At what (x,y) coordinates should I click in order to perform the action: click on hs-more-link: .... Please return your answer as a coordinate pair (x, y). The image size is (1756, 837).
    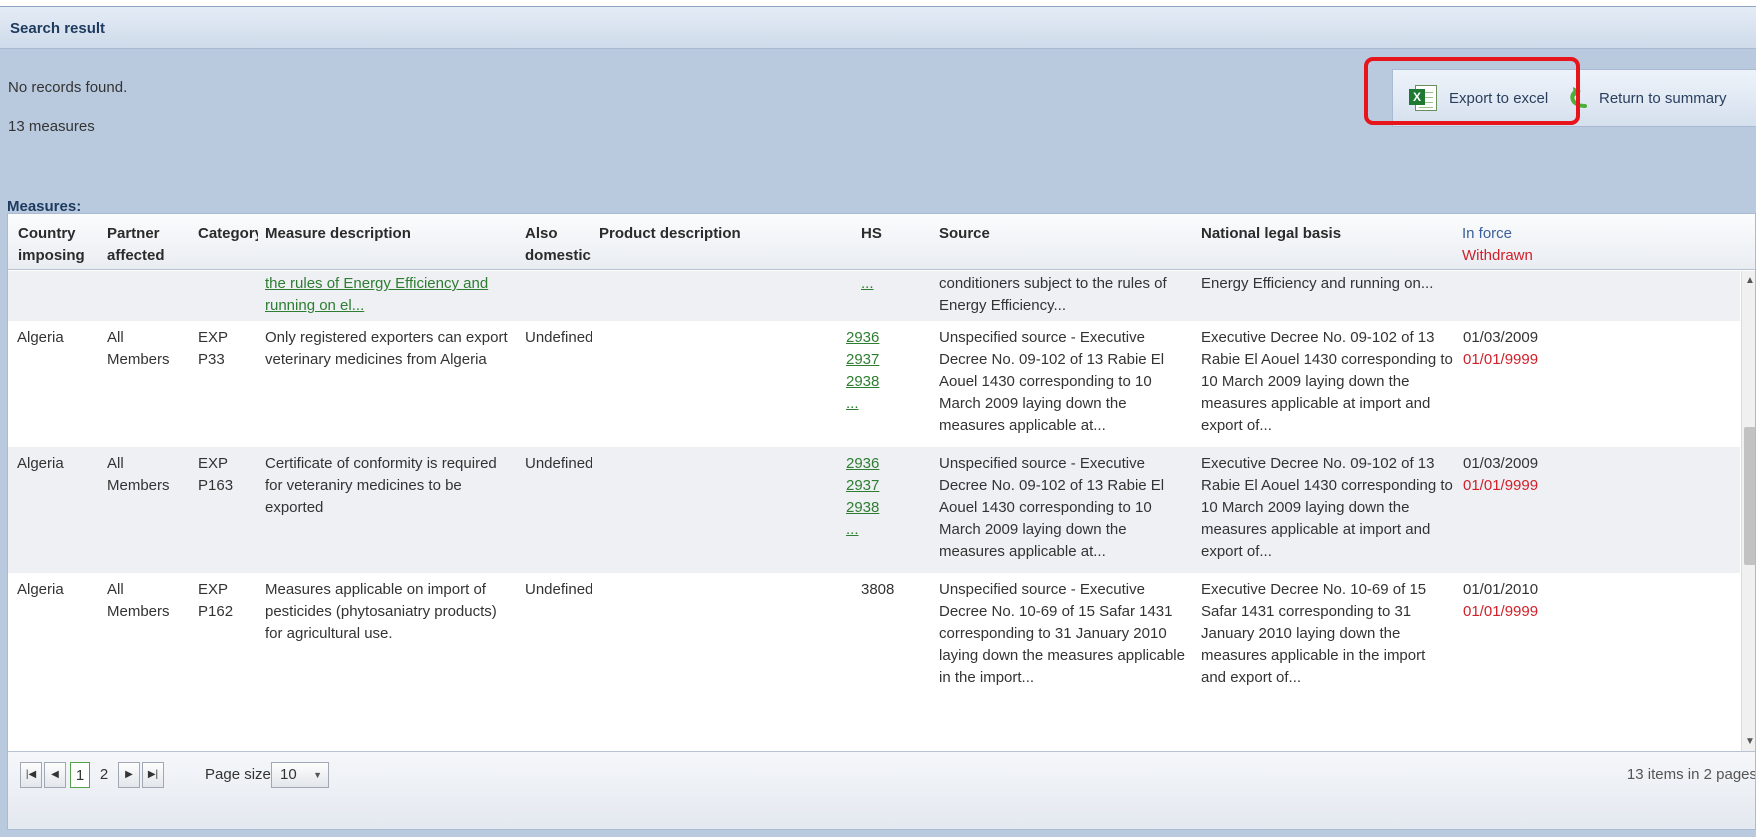
    Looking at the image, I should click on (867, 284).